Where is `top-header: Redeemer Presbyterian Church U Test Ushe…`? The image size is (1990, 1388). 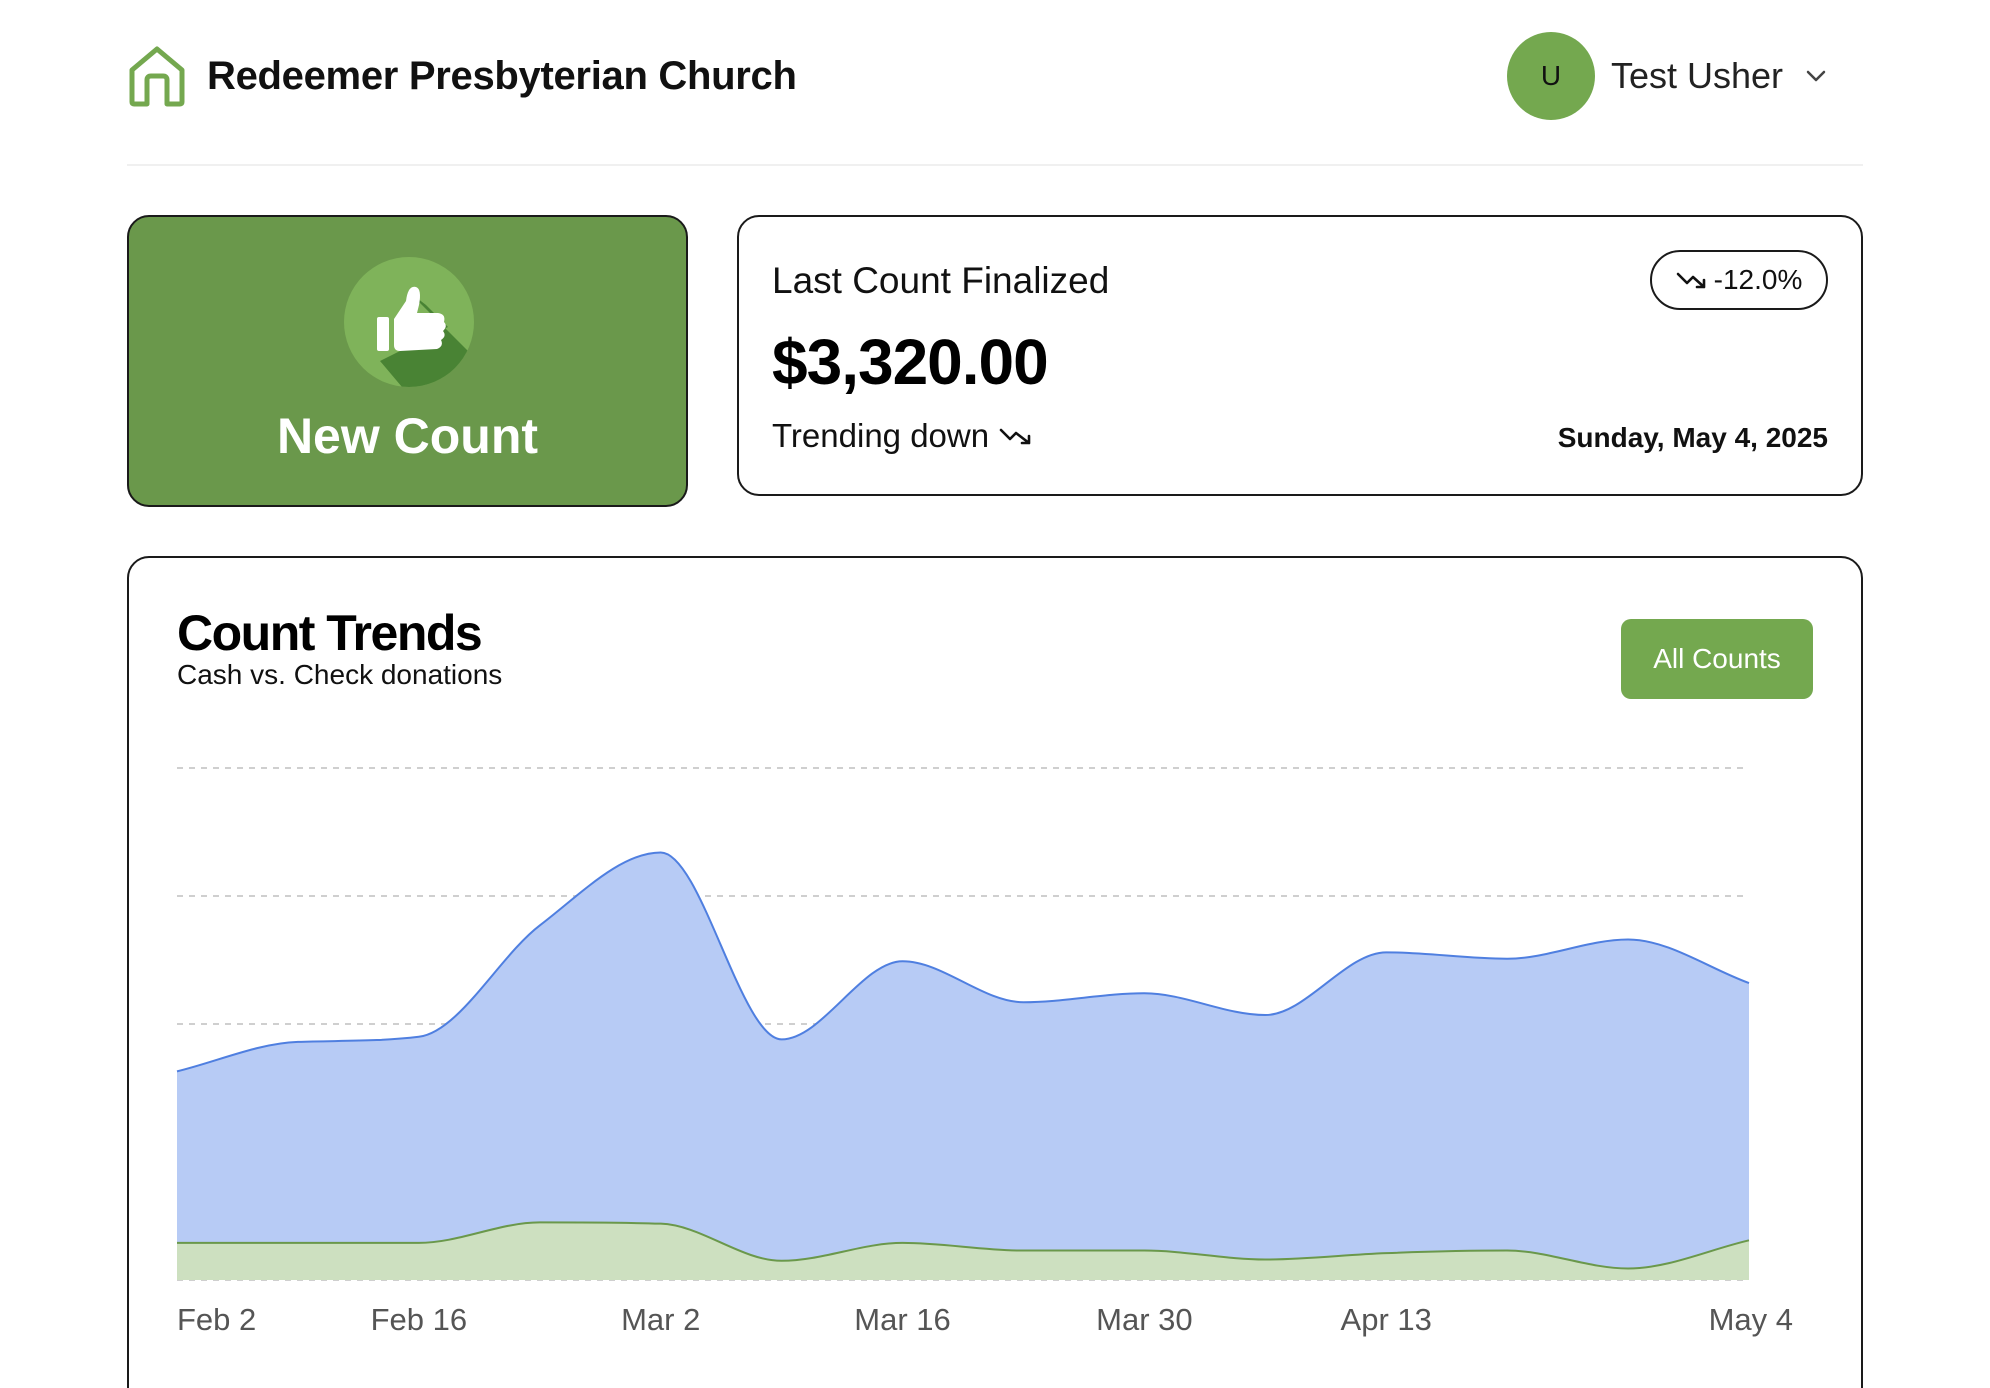
top-header: Redeemer Presbyterian Church U Test Ushe… is located at coordinates (995, 83).